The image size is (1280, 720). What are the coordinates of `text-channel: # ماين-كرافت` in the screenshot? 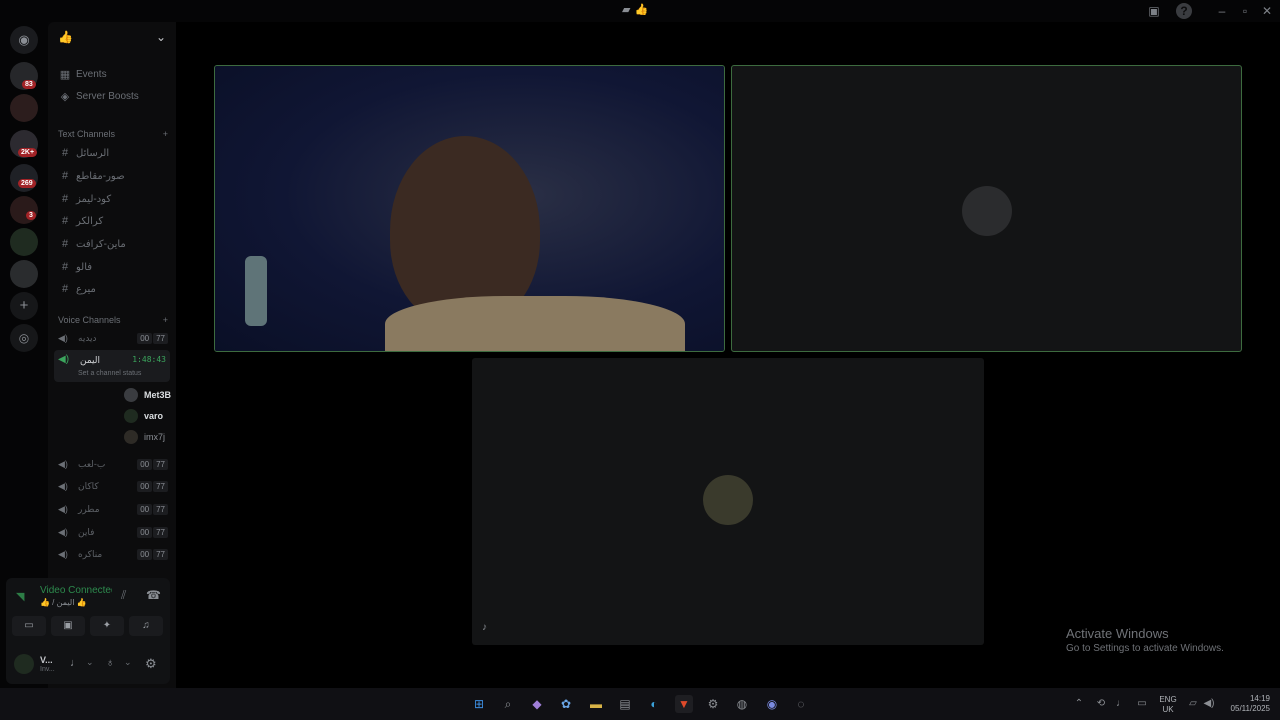 It's located at (112, 244).